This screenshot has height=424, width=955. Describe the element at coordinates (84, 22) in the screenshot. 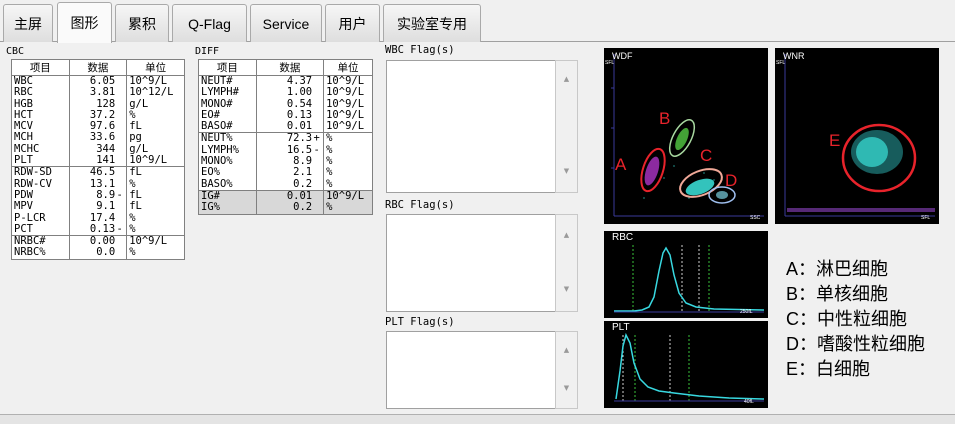

I see `tab-graphics: 图形` at that location.